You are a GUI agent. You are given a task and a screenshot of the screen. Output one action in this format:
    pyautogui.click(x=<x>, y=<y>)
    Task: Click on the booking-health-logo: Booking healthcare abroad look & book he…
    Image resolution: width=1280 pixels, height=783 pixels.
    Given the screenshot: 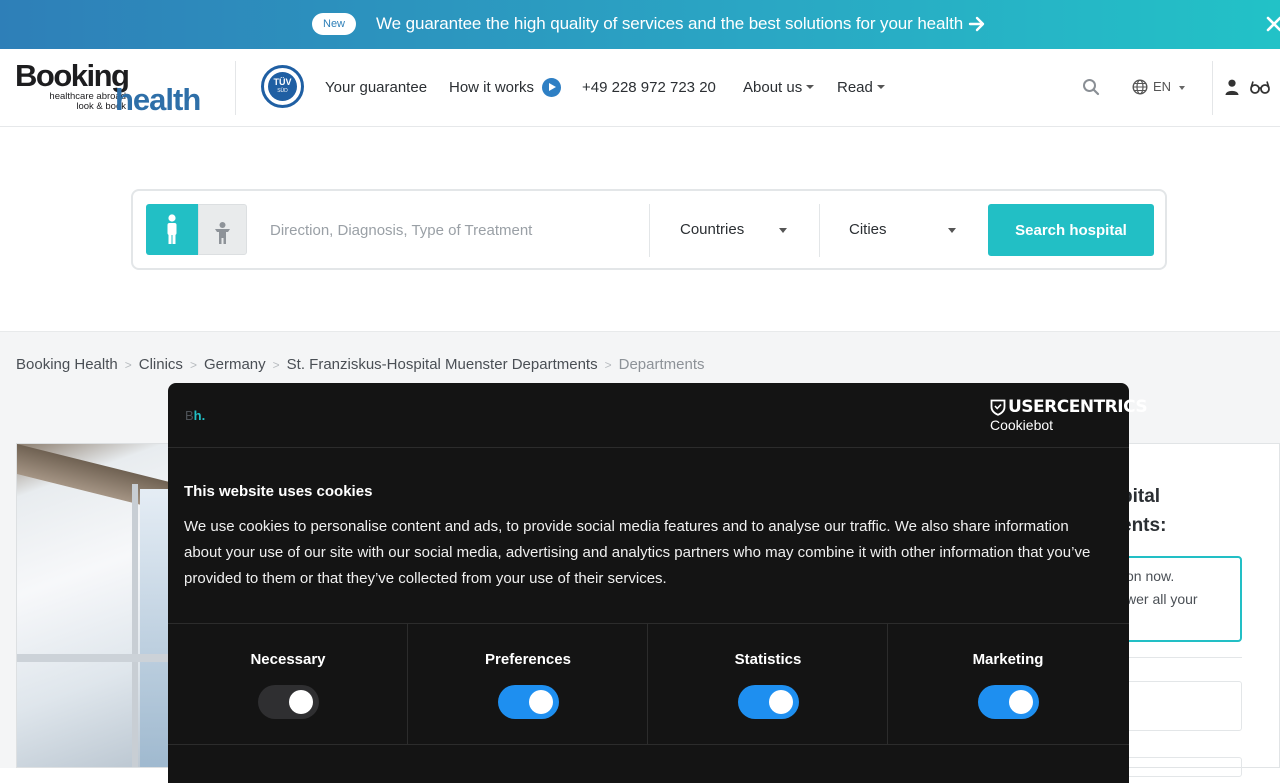 What is the action you would take?
    pyautogui.click(x=112, y=87)
    